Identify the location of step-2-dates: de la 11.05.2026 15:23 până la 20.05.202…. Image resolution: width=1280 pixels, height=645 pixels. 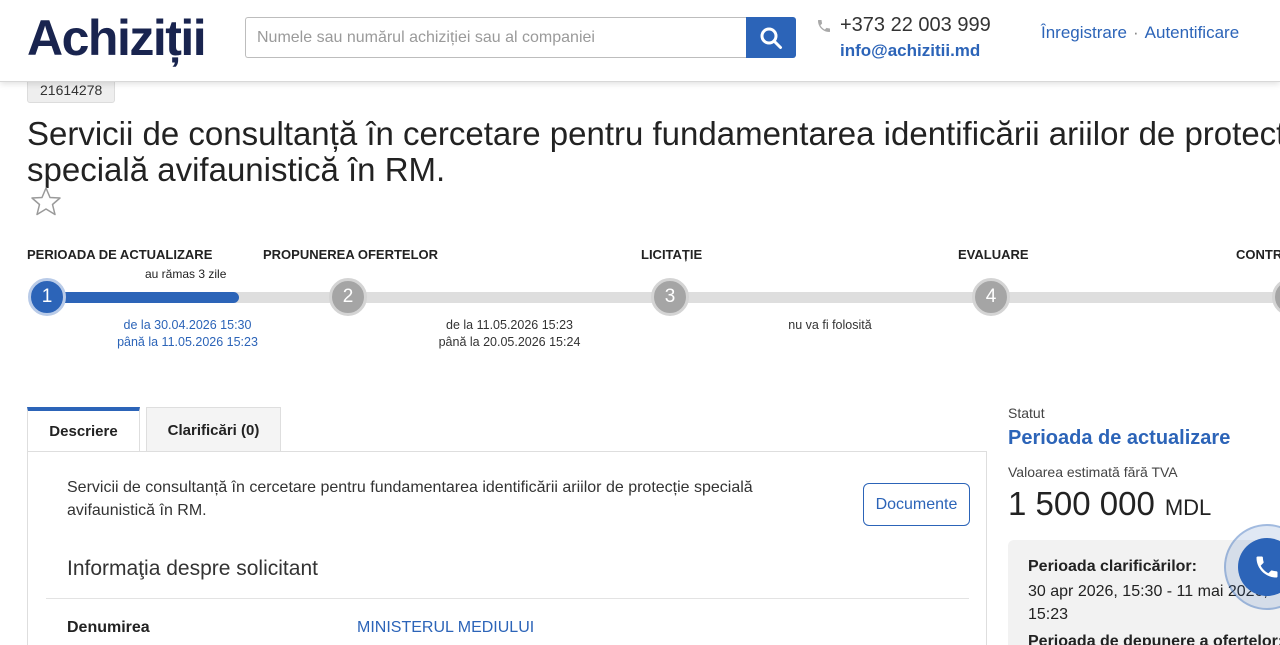
(509, 334).